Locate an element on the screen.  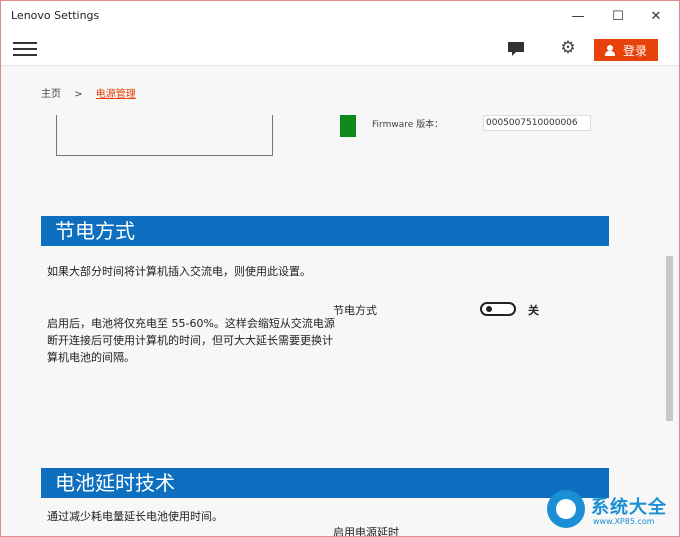
gear-icon: ⚙ is located at coordinates (568, 48).